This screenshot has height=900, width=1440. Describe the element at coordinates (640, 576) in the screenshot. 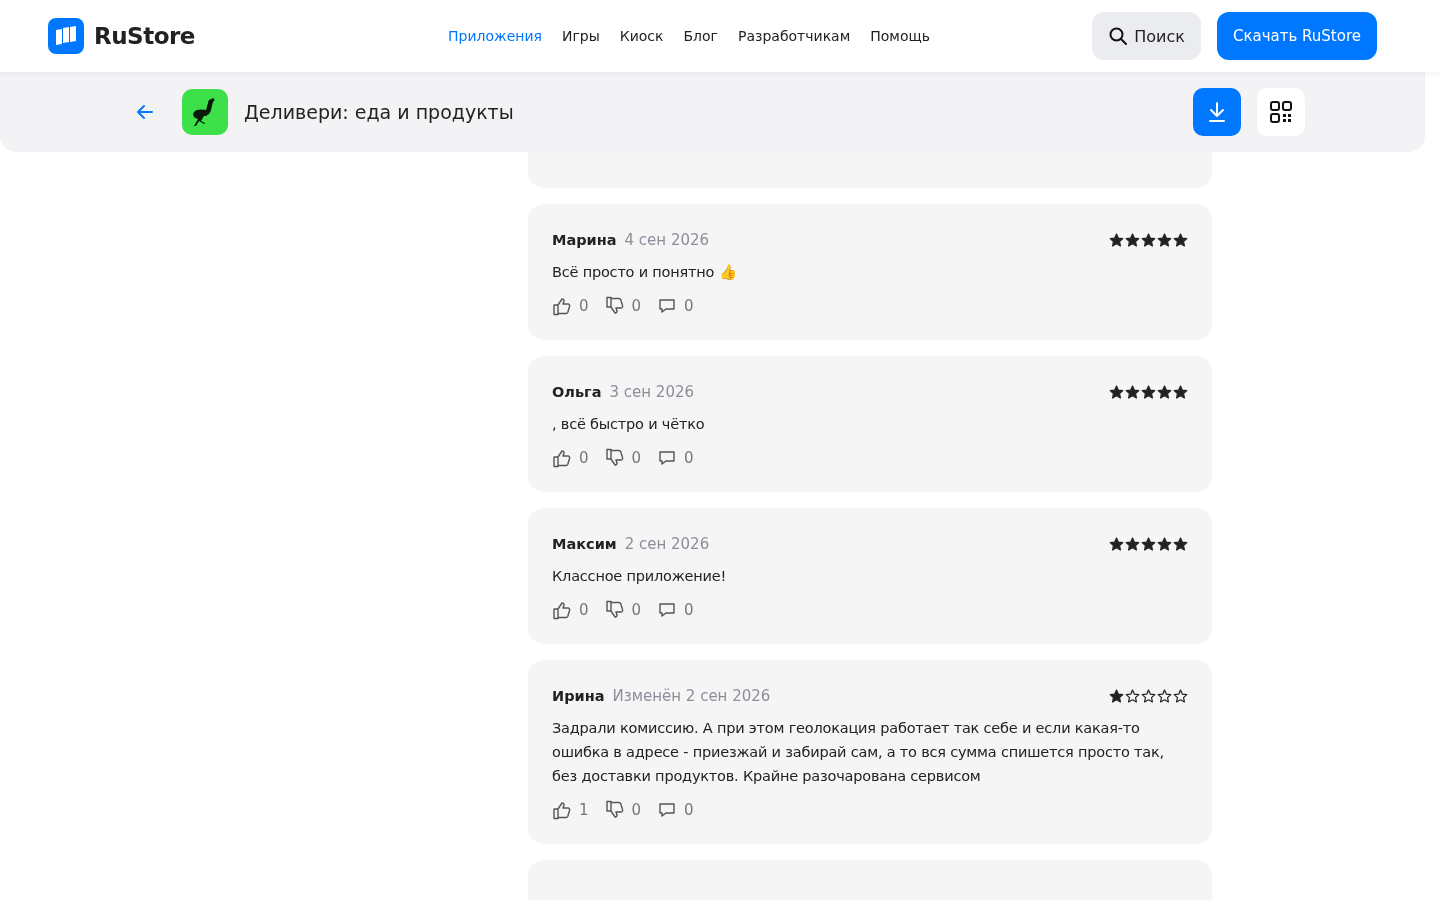

I see `review-text: Классное приложение!` at that location.